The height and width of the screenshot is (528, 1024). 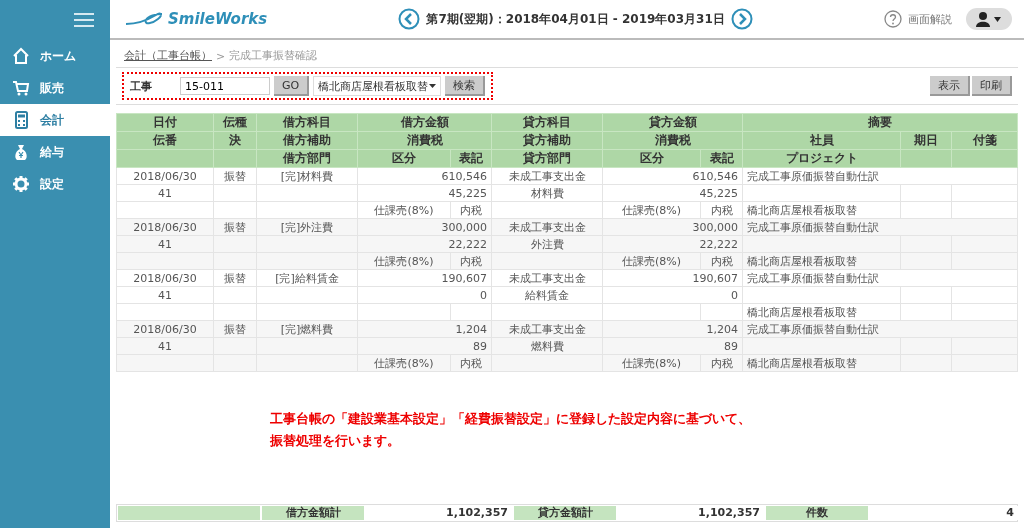 I want to click on table-cell: 材料費, so click(x=547, y=193).